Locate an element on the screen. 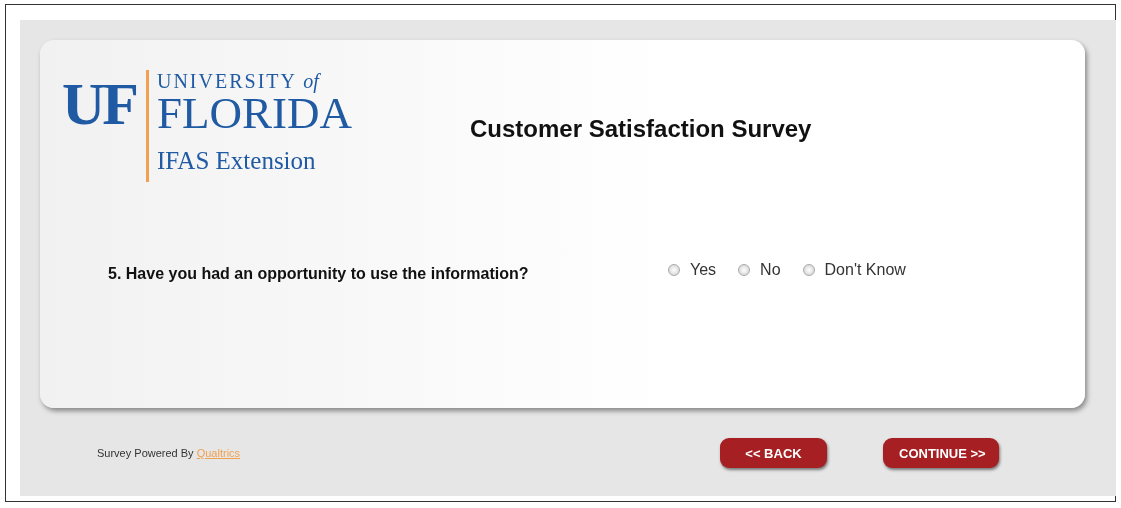  nav-button: << BACK is located at coordinates (773, 453).